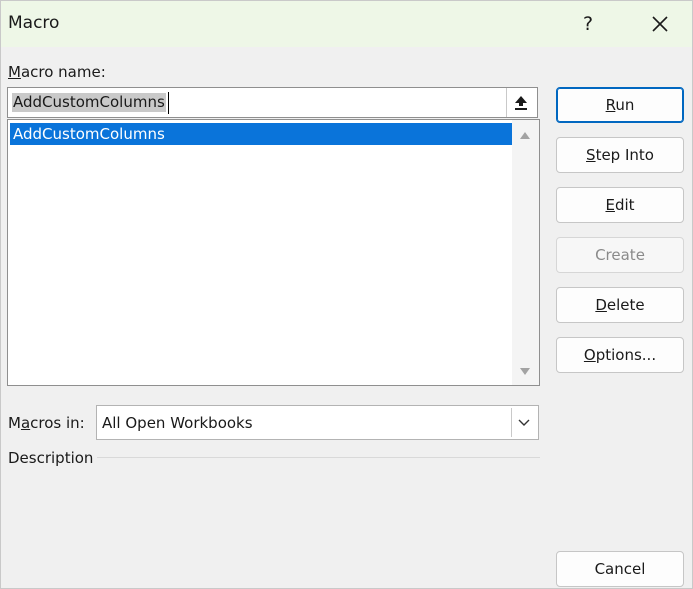 This screenshot has width=693, height=589. Describe the element at coordinates (624, 205) in the screenshot. I see `edit-label-rest: dit` at that location.